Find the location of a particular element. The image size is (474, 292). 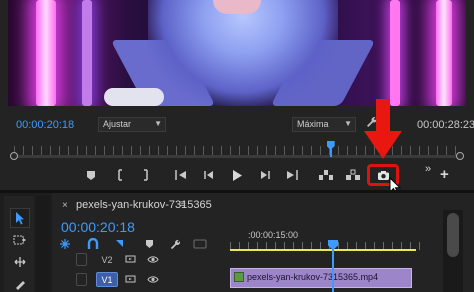

selection-arrow-icon is located at coordinates (20, 218).